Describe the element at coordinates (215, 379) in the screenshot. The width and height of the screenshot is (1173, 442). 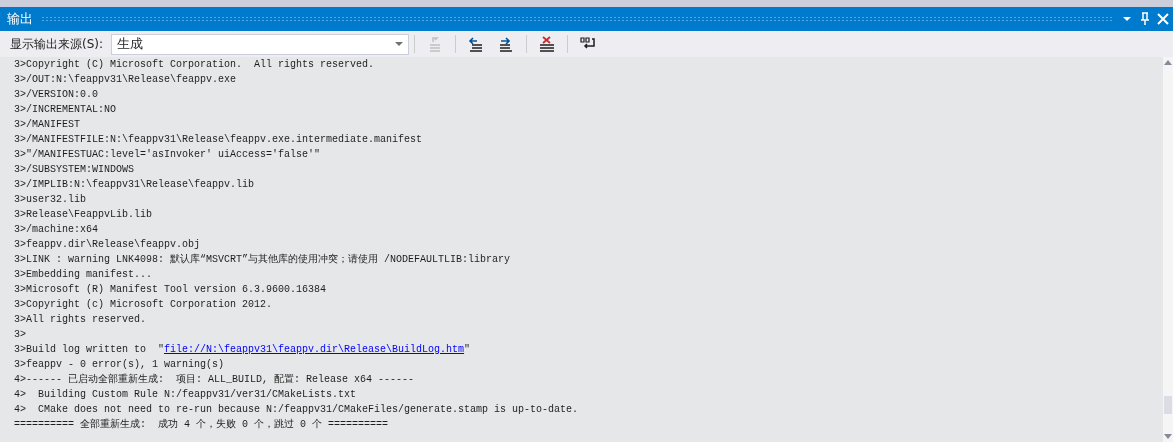
I see `log-line: 4>------ 已启动全部重新生成: 项目: ALL_BUILD, 配置: Release x64 ------` at that location.